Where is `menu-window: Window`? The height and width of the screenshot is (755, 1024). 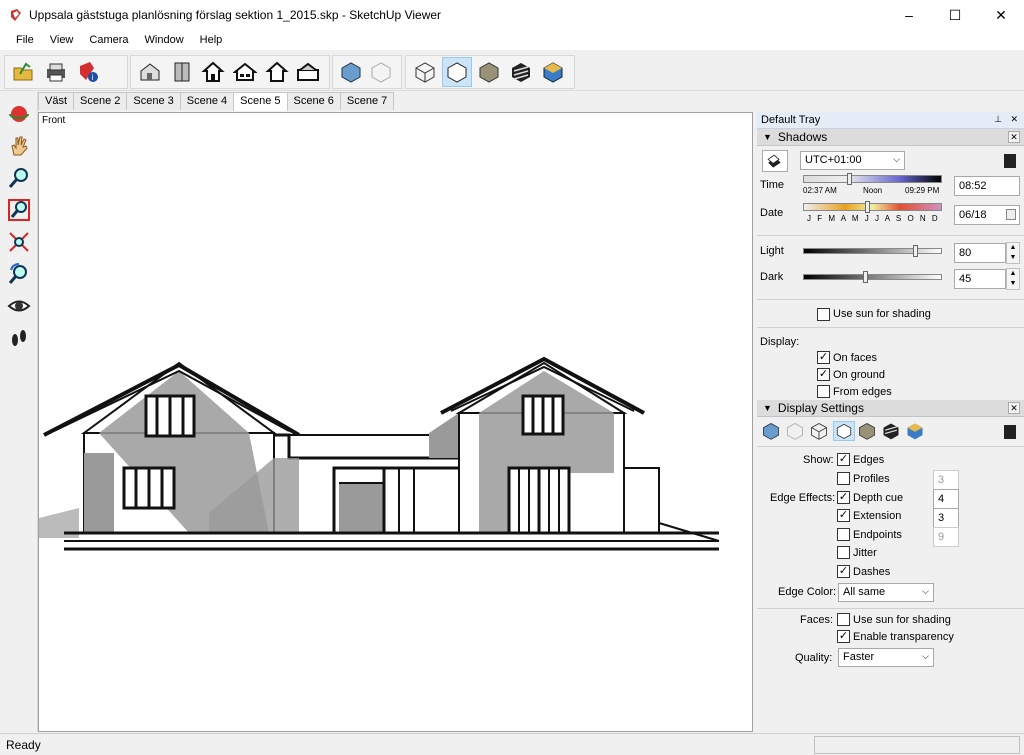 menu-window: Window is located at coordinates (164, 40).